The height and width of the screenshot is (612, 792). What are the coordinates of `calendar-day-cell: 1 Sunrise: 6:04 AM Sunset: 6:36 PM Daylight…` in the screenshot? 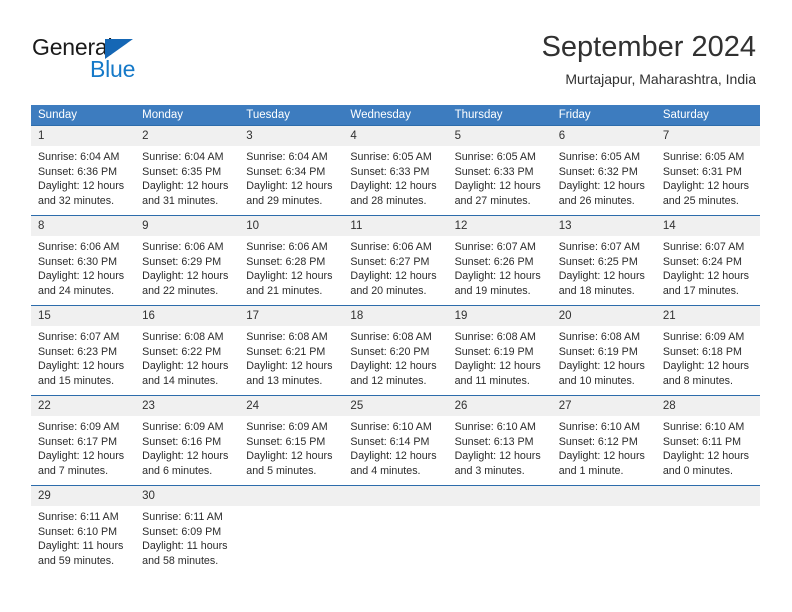 It's located at (83, 170).